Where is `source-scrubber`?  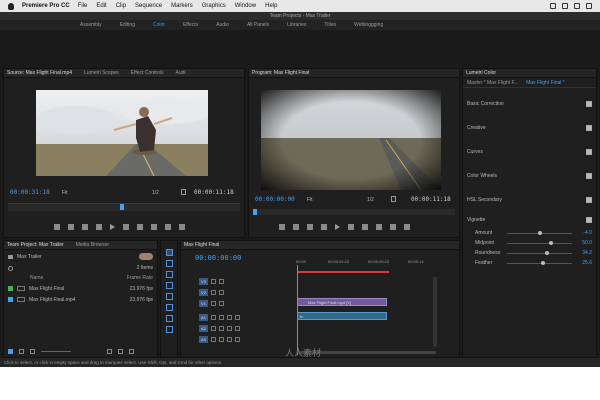 source-scrubber is located at coordinates (124, 207).